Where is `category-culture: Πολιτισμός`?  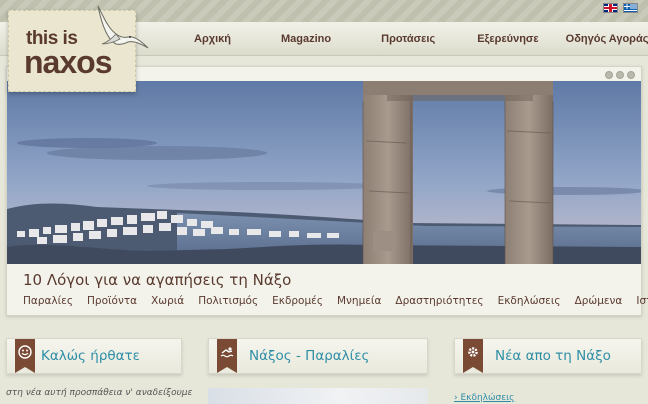
category-culture: Πολιτισμός is located at coordinates (228, 301).